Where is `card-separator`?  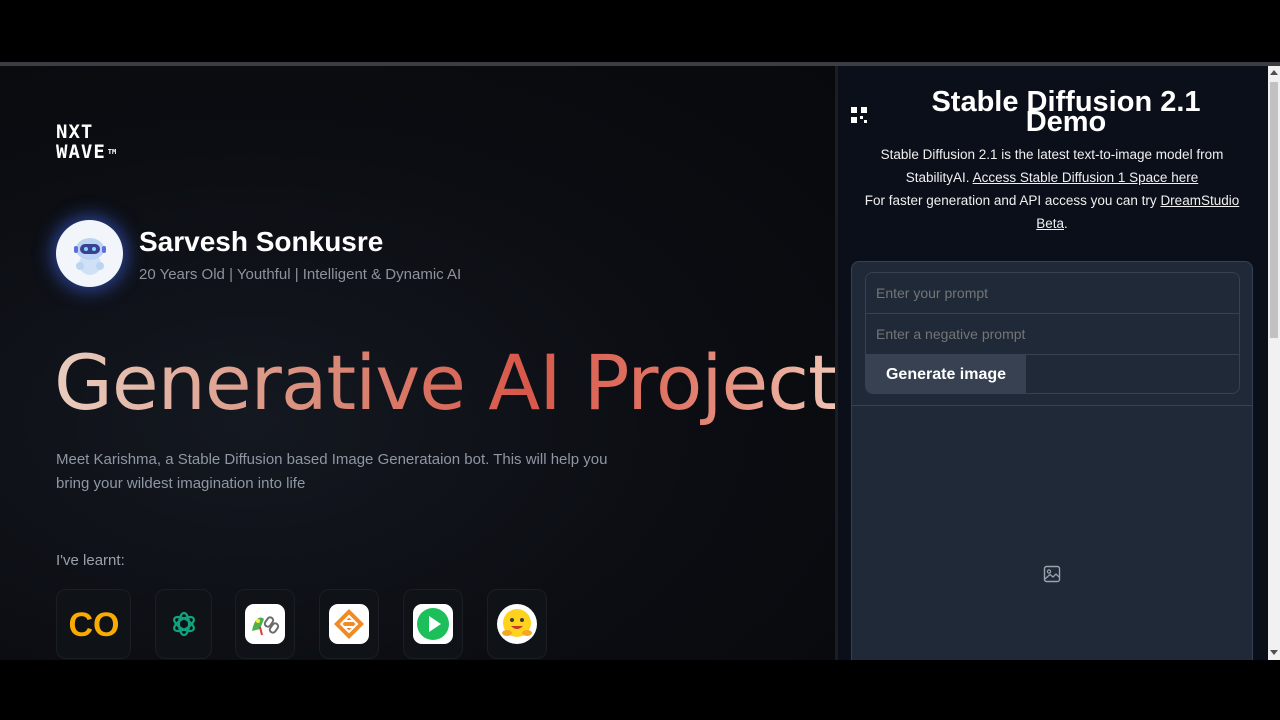 card-separator is located at coordinates (1052, 405).